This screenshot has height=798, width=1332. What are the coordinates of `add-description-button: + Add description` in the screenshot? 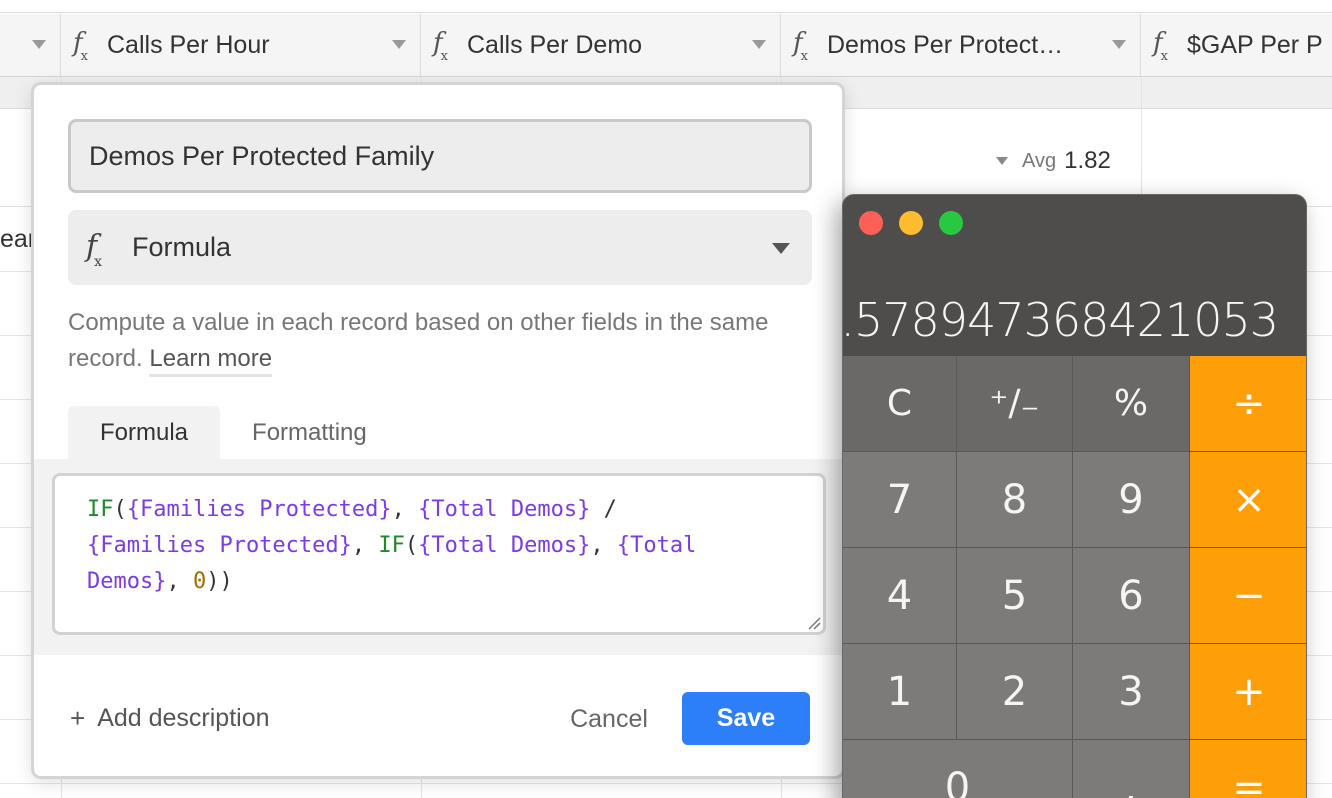 It's located at (170, 718).